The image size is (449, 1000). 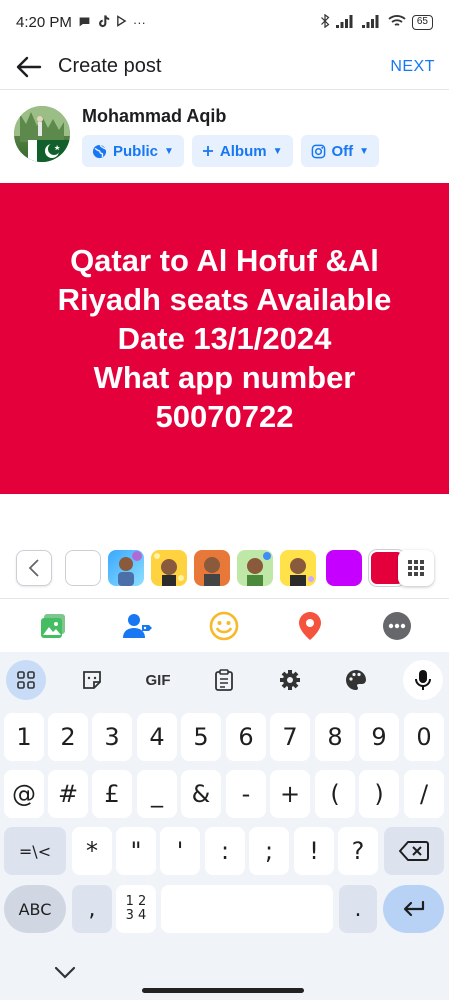 I want to click on chevron-left-icon, so click(x=33, y=568).